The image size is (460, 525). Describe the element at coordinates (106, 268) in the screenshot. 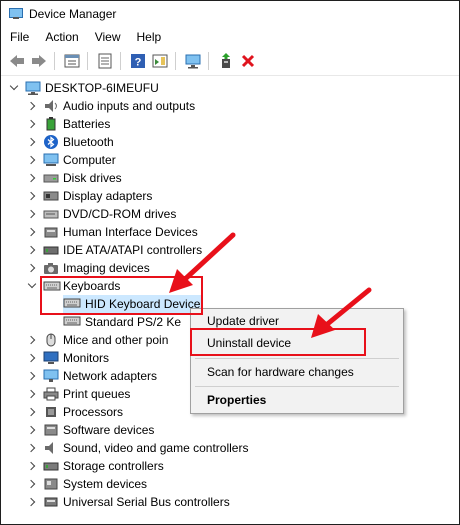

I see `tree-category-label: Imaging devices` at that location.